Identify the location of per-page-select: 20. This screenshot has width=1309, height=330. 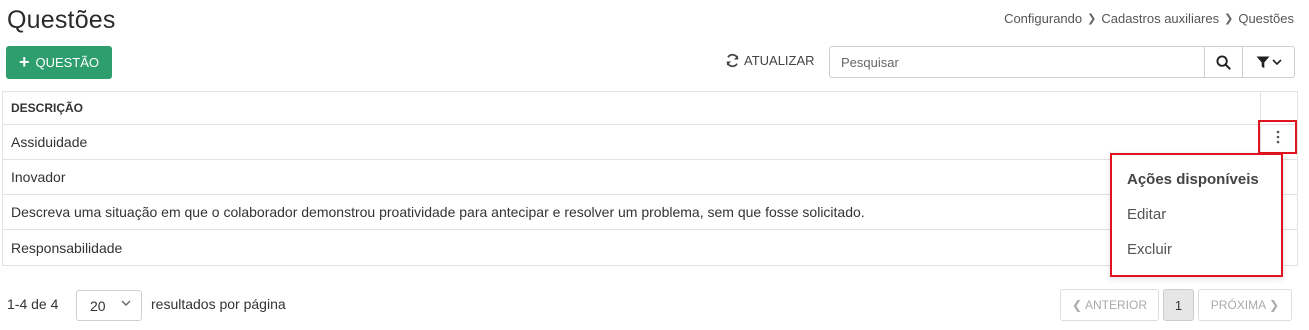
(109, 305).